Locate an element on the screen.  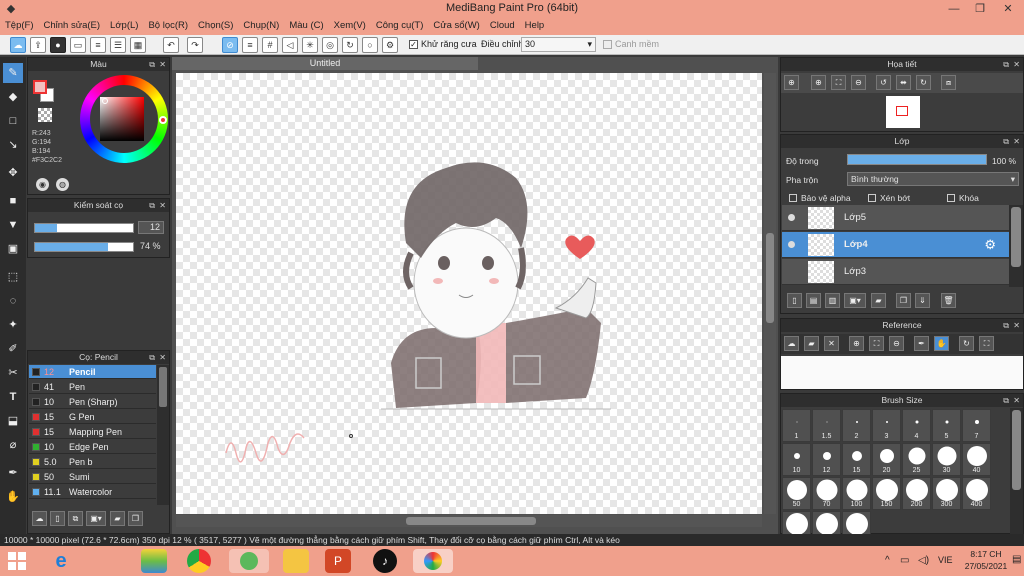
antialias-checkbox: ✓ is located at coordinates (413, 44).